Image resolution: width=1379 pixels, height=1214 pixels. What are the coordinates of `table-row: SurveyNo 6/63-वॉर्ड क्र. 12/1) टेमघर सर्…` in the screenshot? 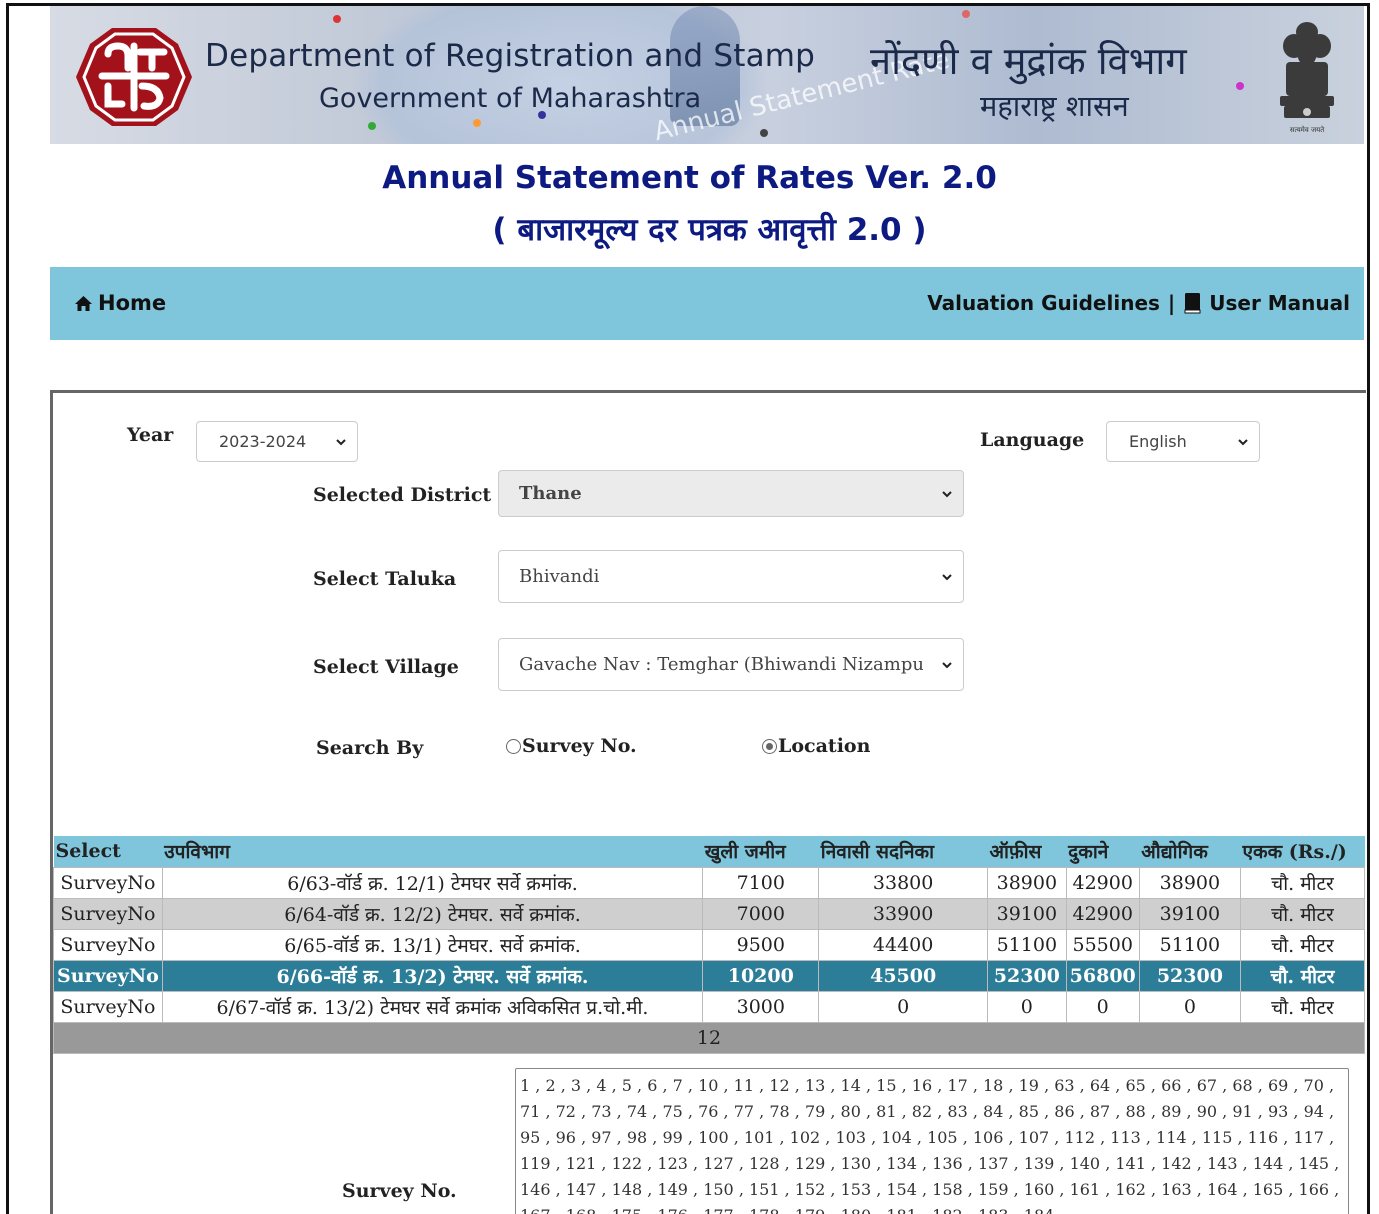 It's located at (709, 882).